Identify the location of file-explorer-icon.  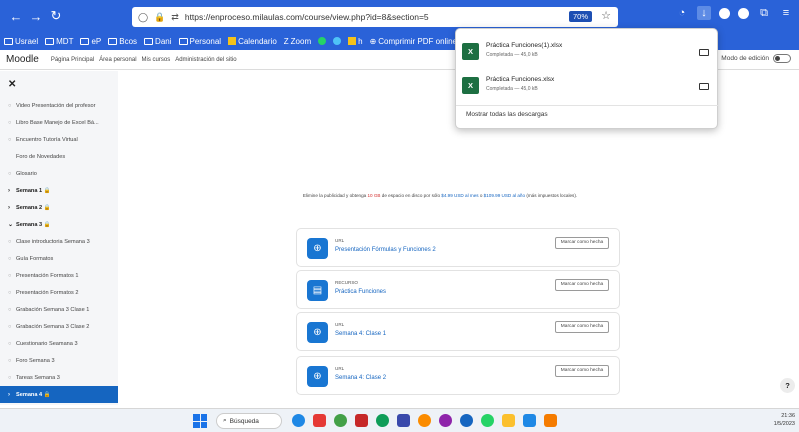
(508, 420).